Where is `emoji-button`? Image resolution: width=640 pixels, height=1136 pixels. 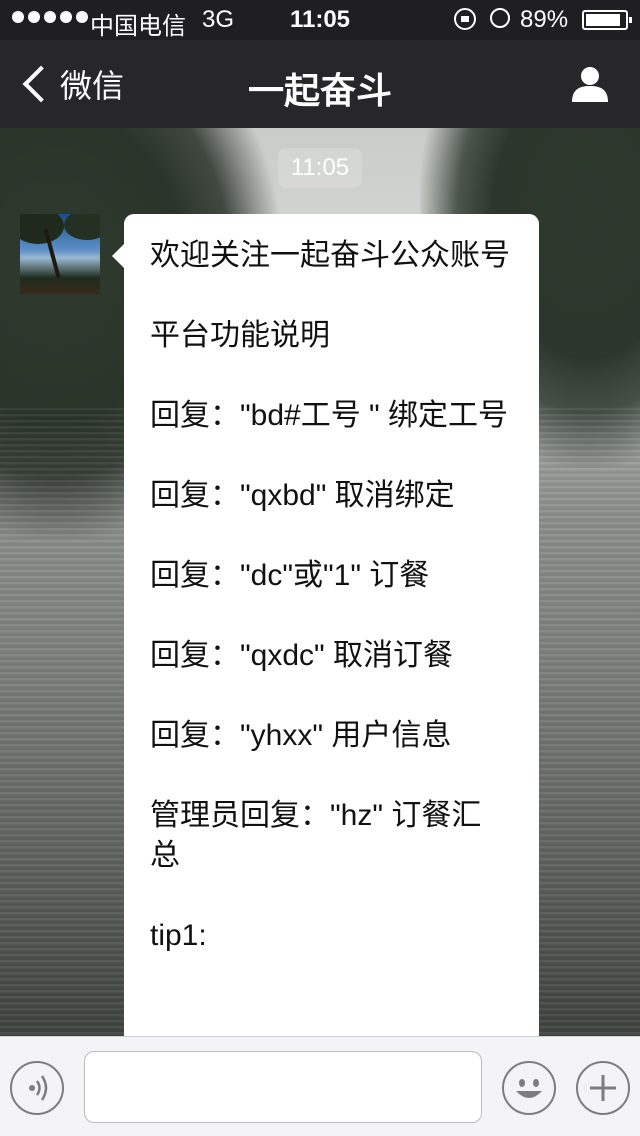
emoji-button is located at coordinates (529, 1088).